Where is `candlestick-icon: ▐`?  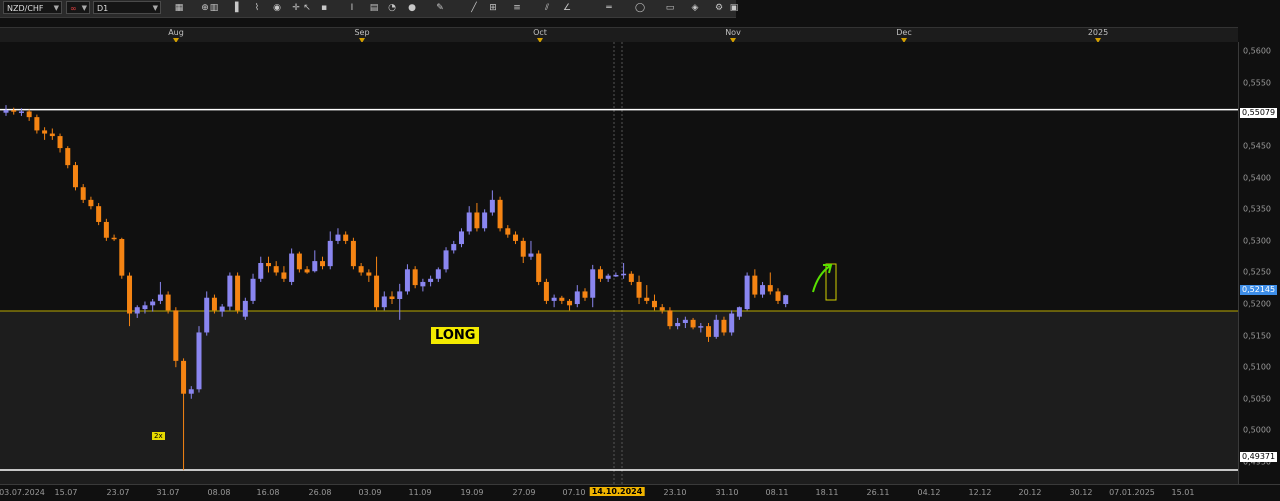 candlestick-icon: ▐ is located at coordinates (235, 8).